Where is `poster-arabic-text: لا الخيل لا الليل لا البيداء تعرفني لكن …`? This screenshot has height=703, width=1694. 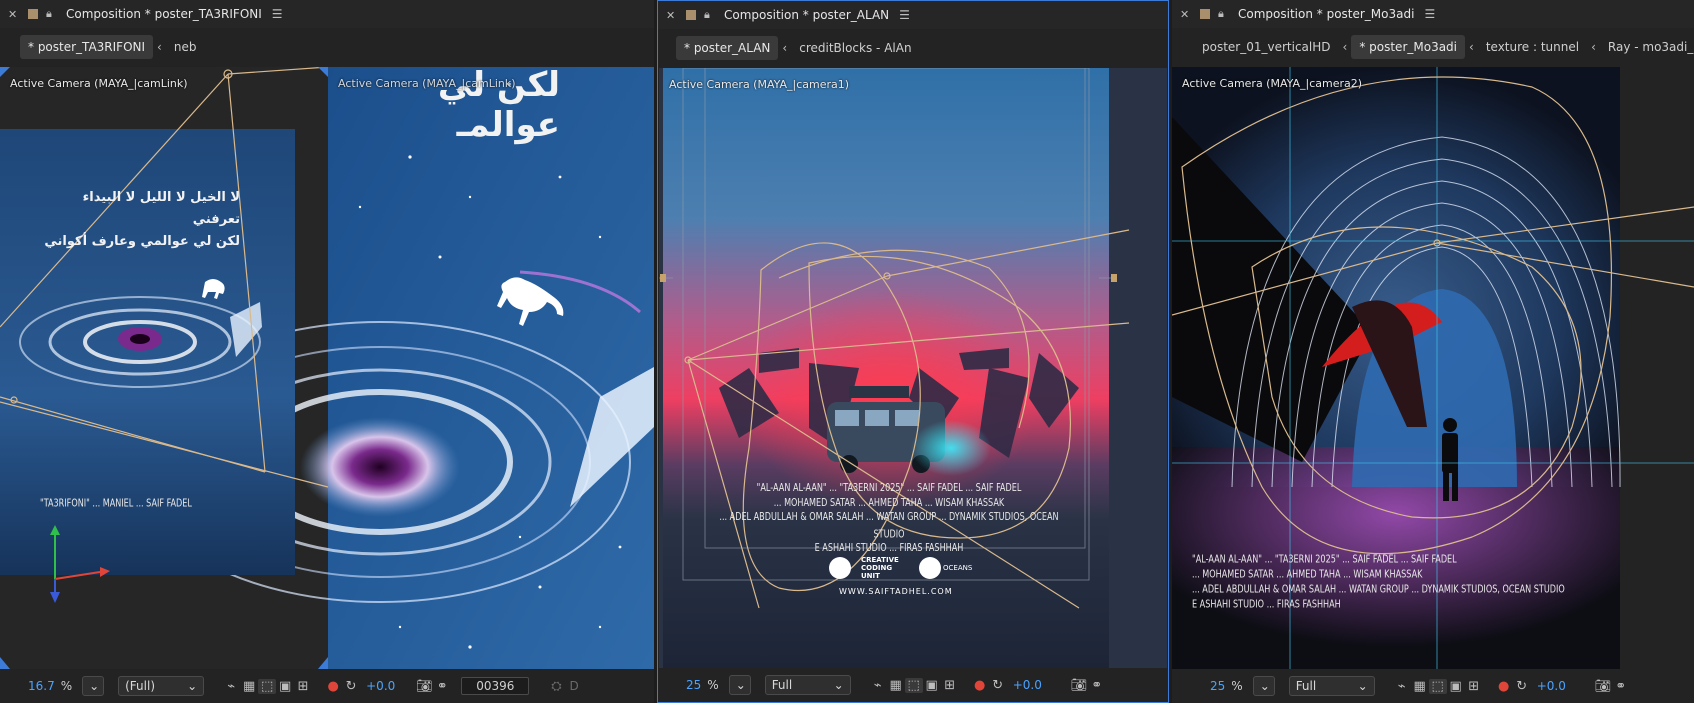
poster-arabic-text: لا الخيل لا الليل لا البيداء تعرفني لكن … is located at coordinates (142, 219).